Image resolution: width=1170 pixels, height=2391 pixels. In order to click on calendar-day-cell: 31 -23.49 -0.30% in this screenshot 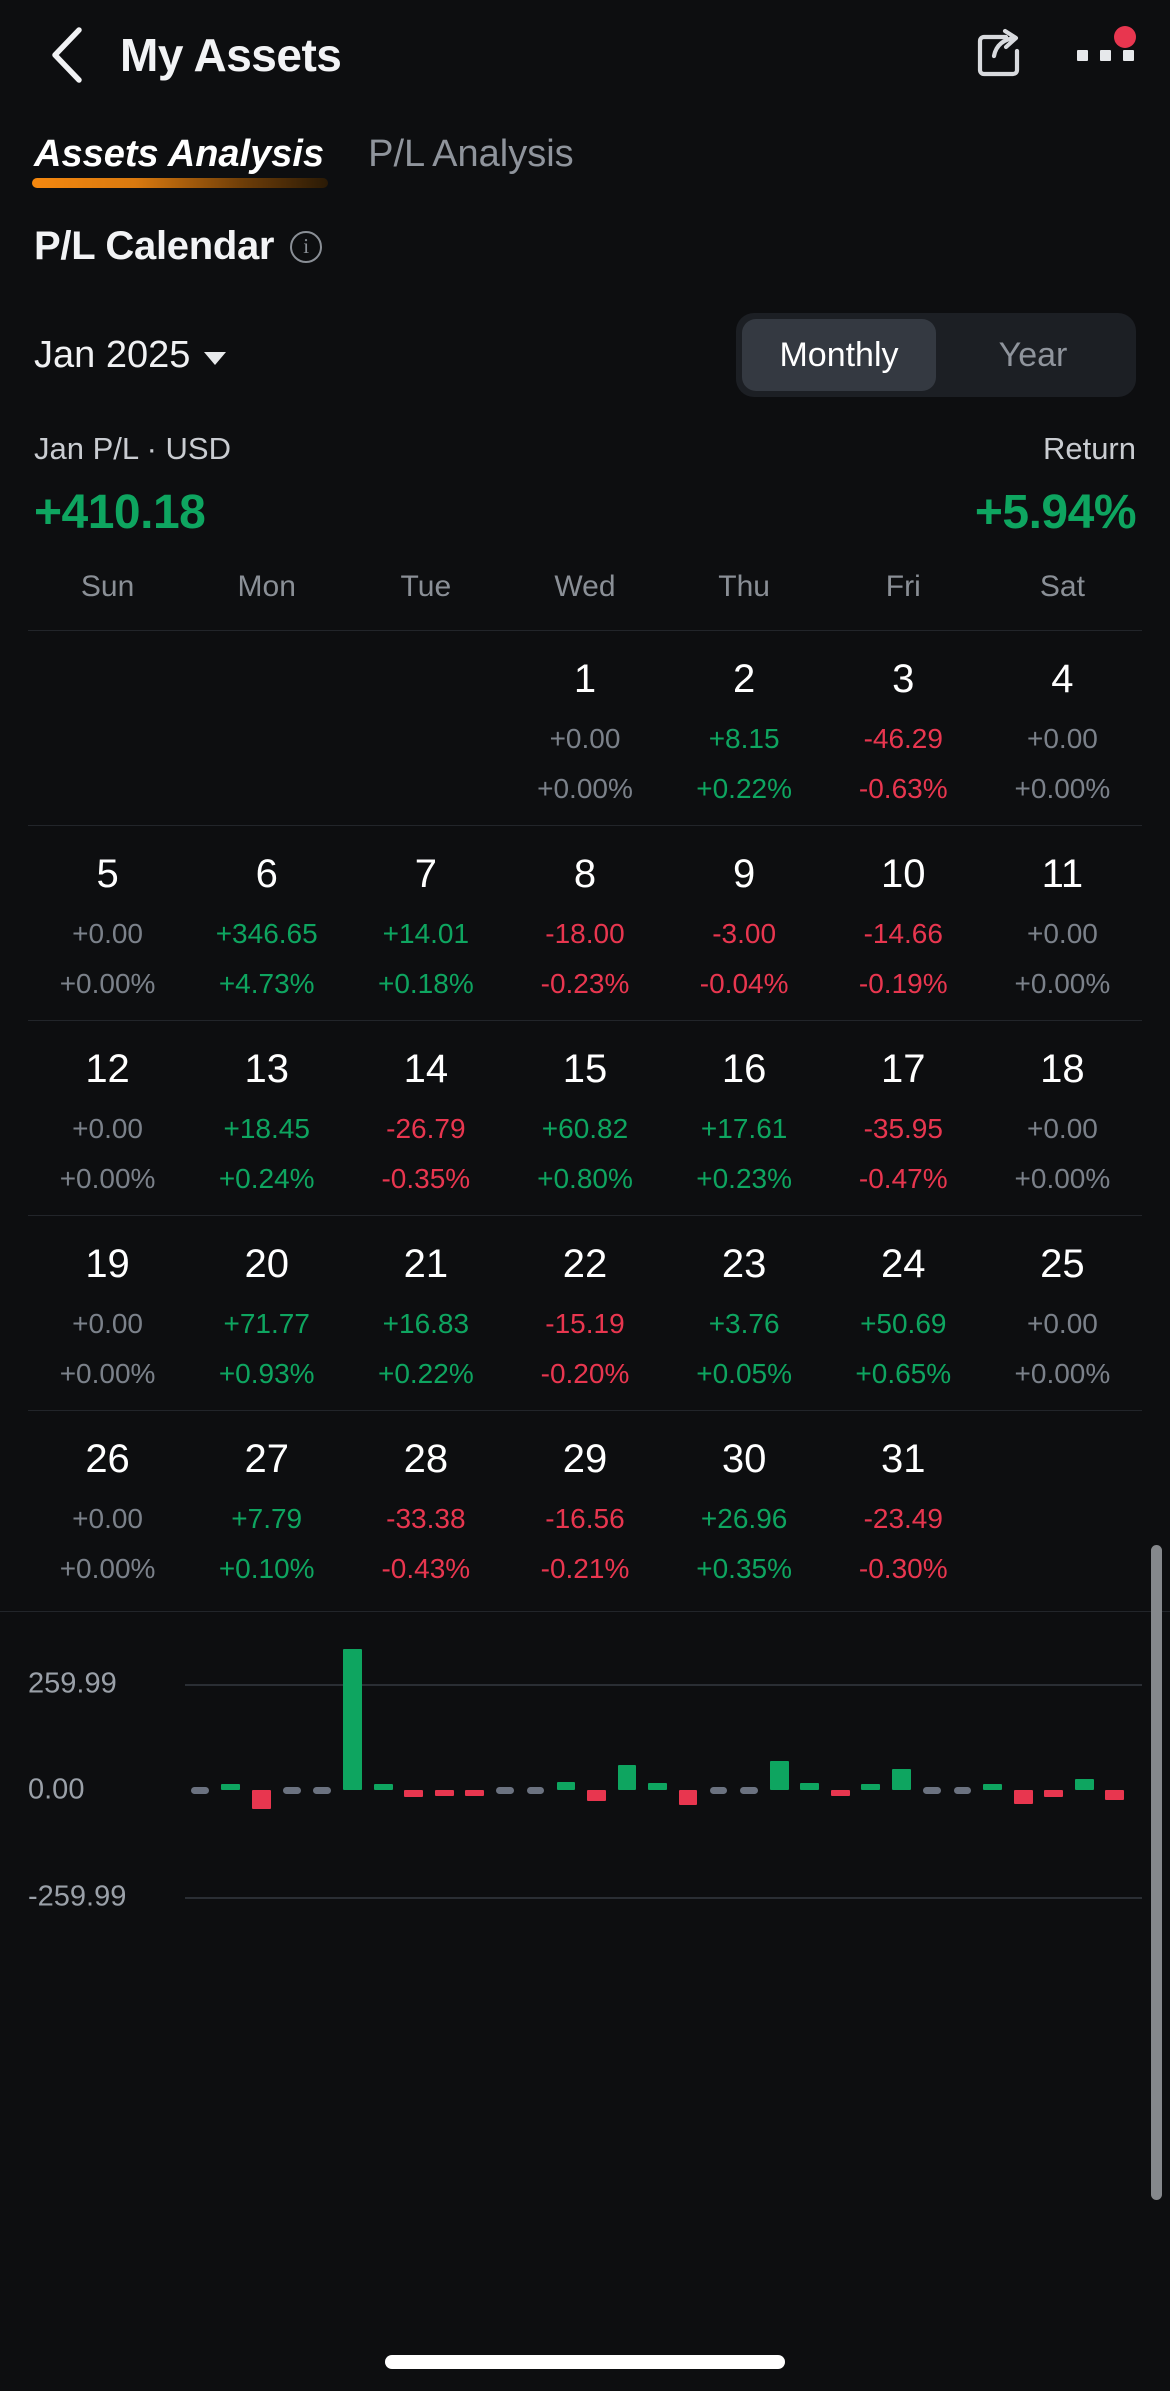, I will do `click(903, 1511)`.